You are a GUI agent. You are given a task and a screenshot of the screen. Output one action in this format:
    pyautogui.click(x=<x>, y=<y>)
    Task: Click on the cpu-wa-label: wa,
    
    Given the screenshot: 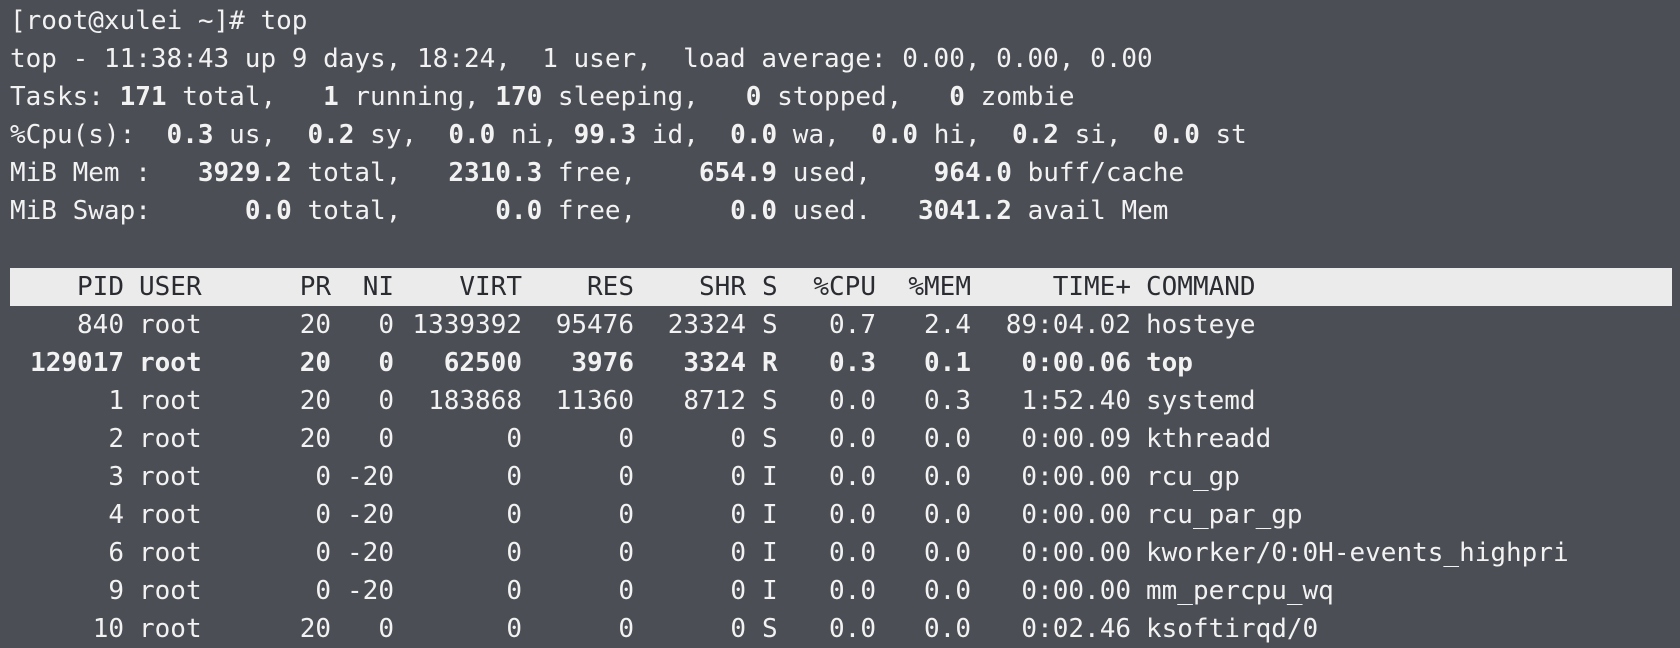 What is the action you would take?
    pyautogui.click(x=816, y=135)
    